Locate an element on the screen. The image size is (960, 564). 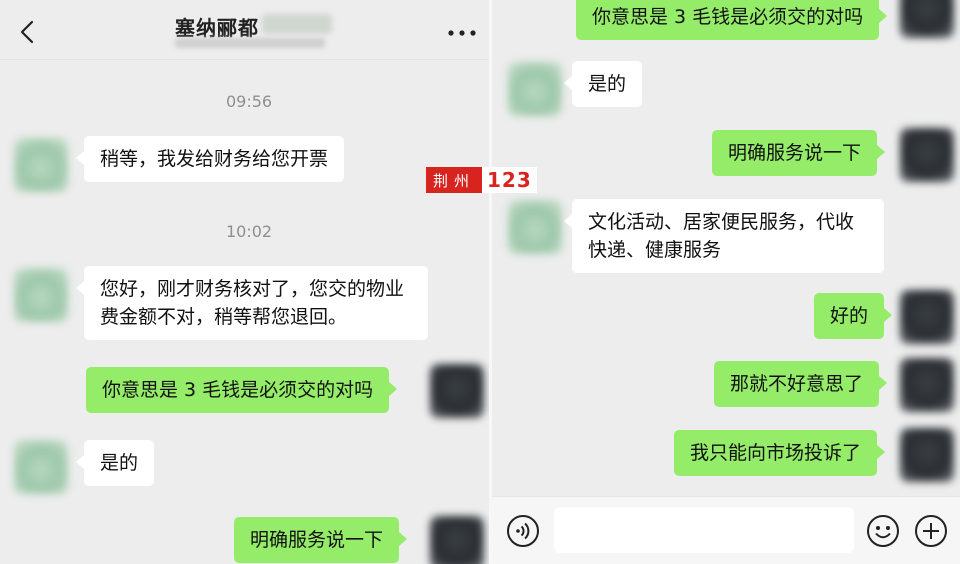
plus-icon is located at coordinates (931, 531).